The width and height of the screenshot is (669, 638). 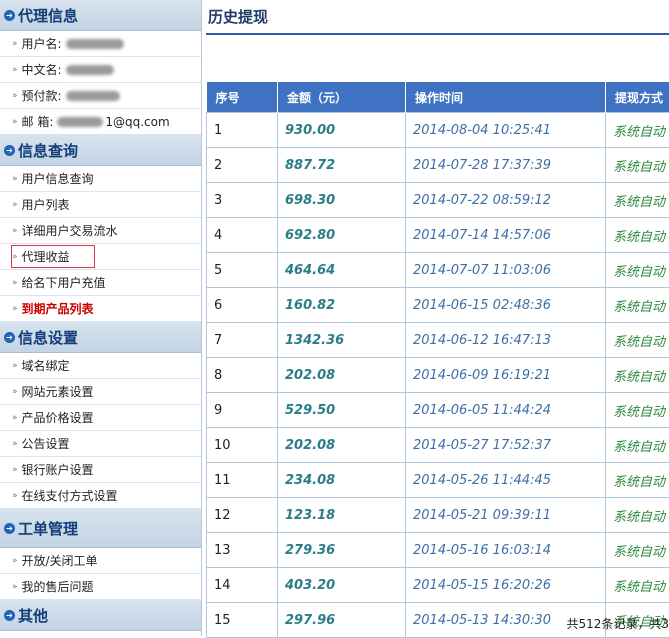 I want to click on menu-domain-binding: » 域名绑定, so click(x=100, y=366).